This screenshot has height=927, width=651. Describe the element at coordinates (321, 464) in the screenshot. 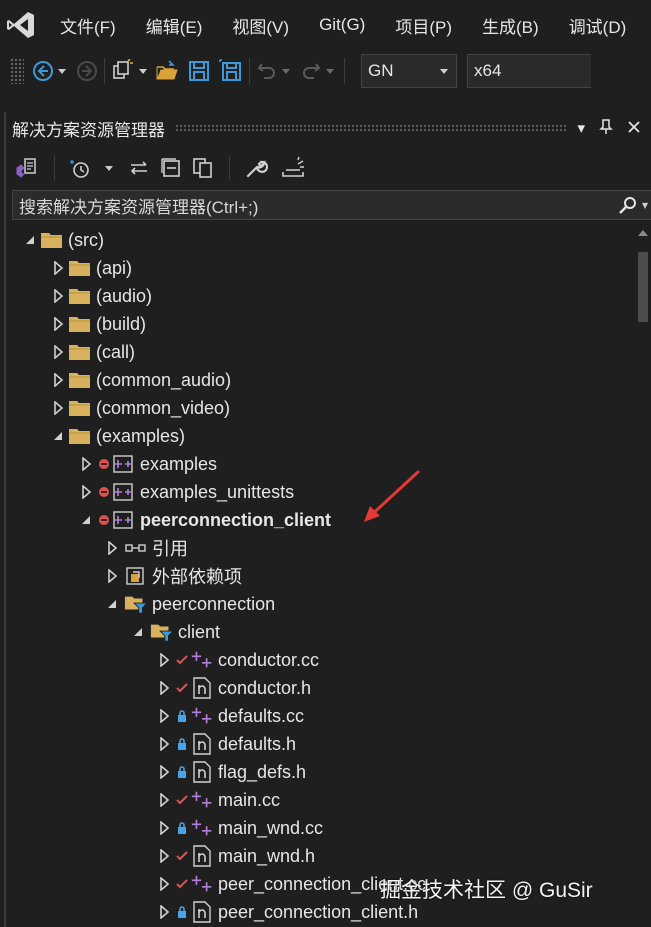

I see `tree-item: examples` at that location.